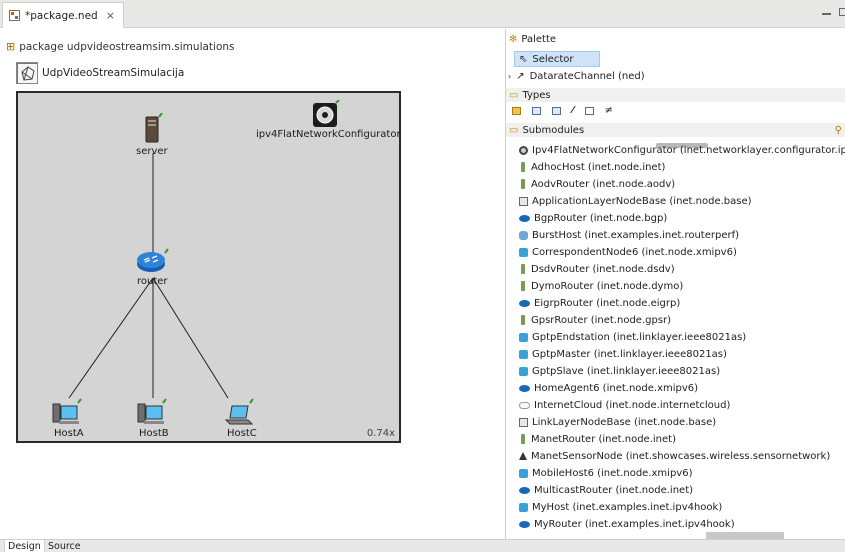  Describe the element at coordinates (745, 535) in the screenshot. I see `scroll-down-indicator` at that location.